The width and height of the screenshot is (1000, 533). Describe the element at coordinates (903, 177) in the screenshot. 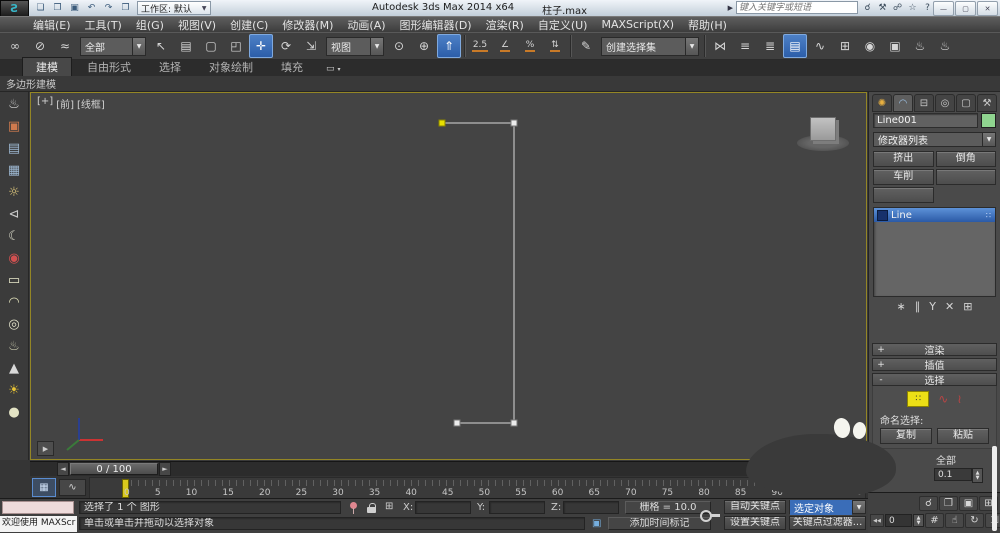

I see `modifier-set-button: 车削` at that location.